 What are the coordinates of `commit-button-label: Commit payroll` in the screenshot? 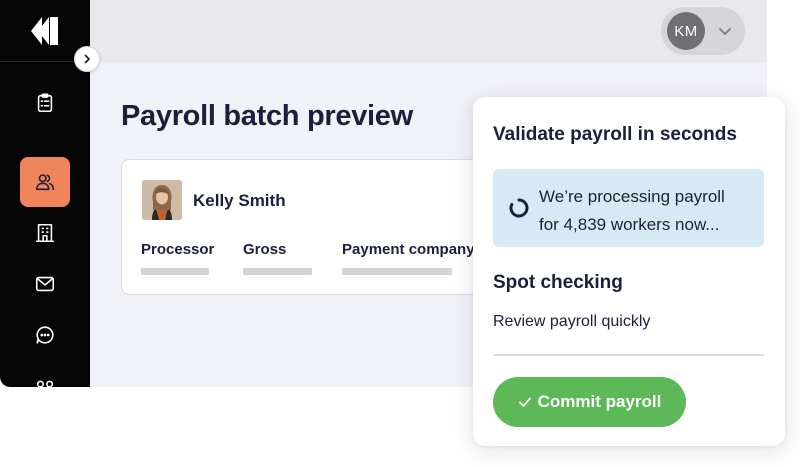 It's located at (599, 401).